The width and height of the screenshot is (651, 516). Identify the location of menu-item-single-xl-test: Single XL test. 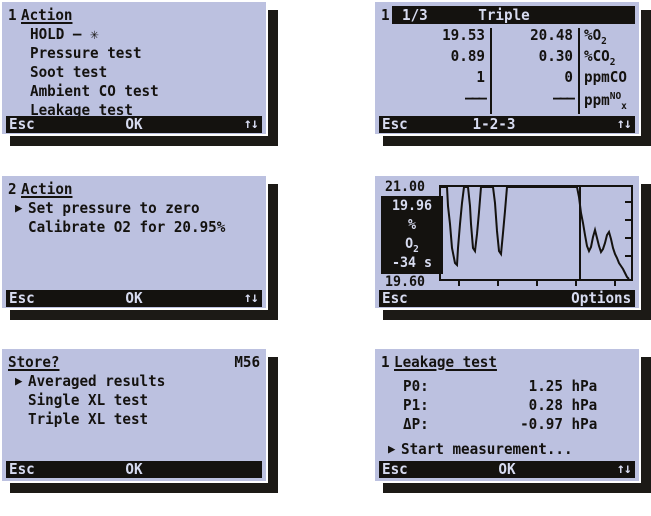
(88, 400).